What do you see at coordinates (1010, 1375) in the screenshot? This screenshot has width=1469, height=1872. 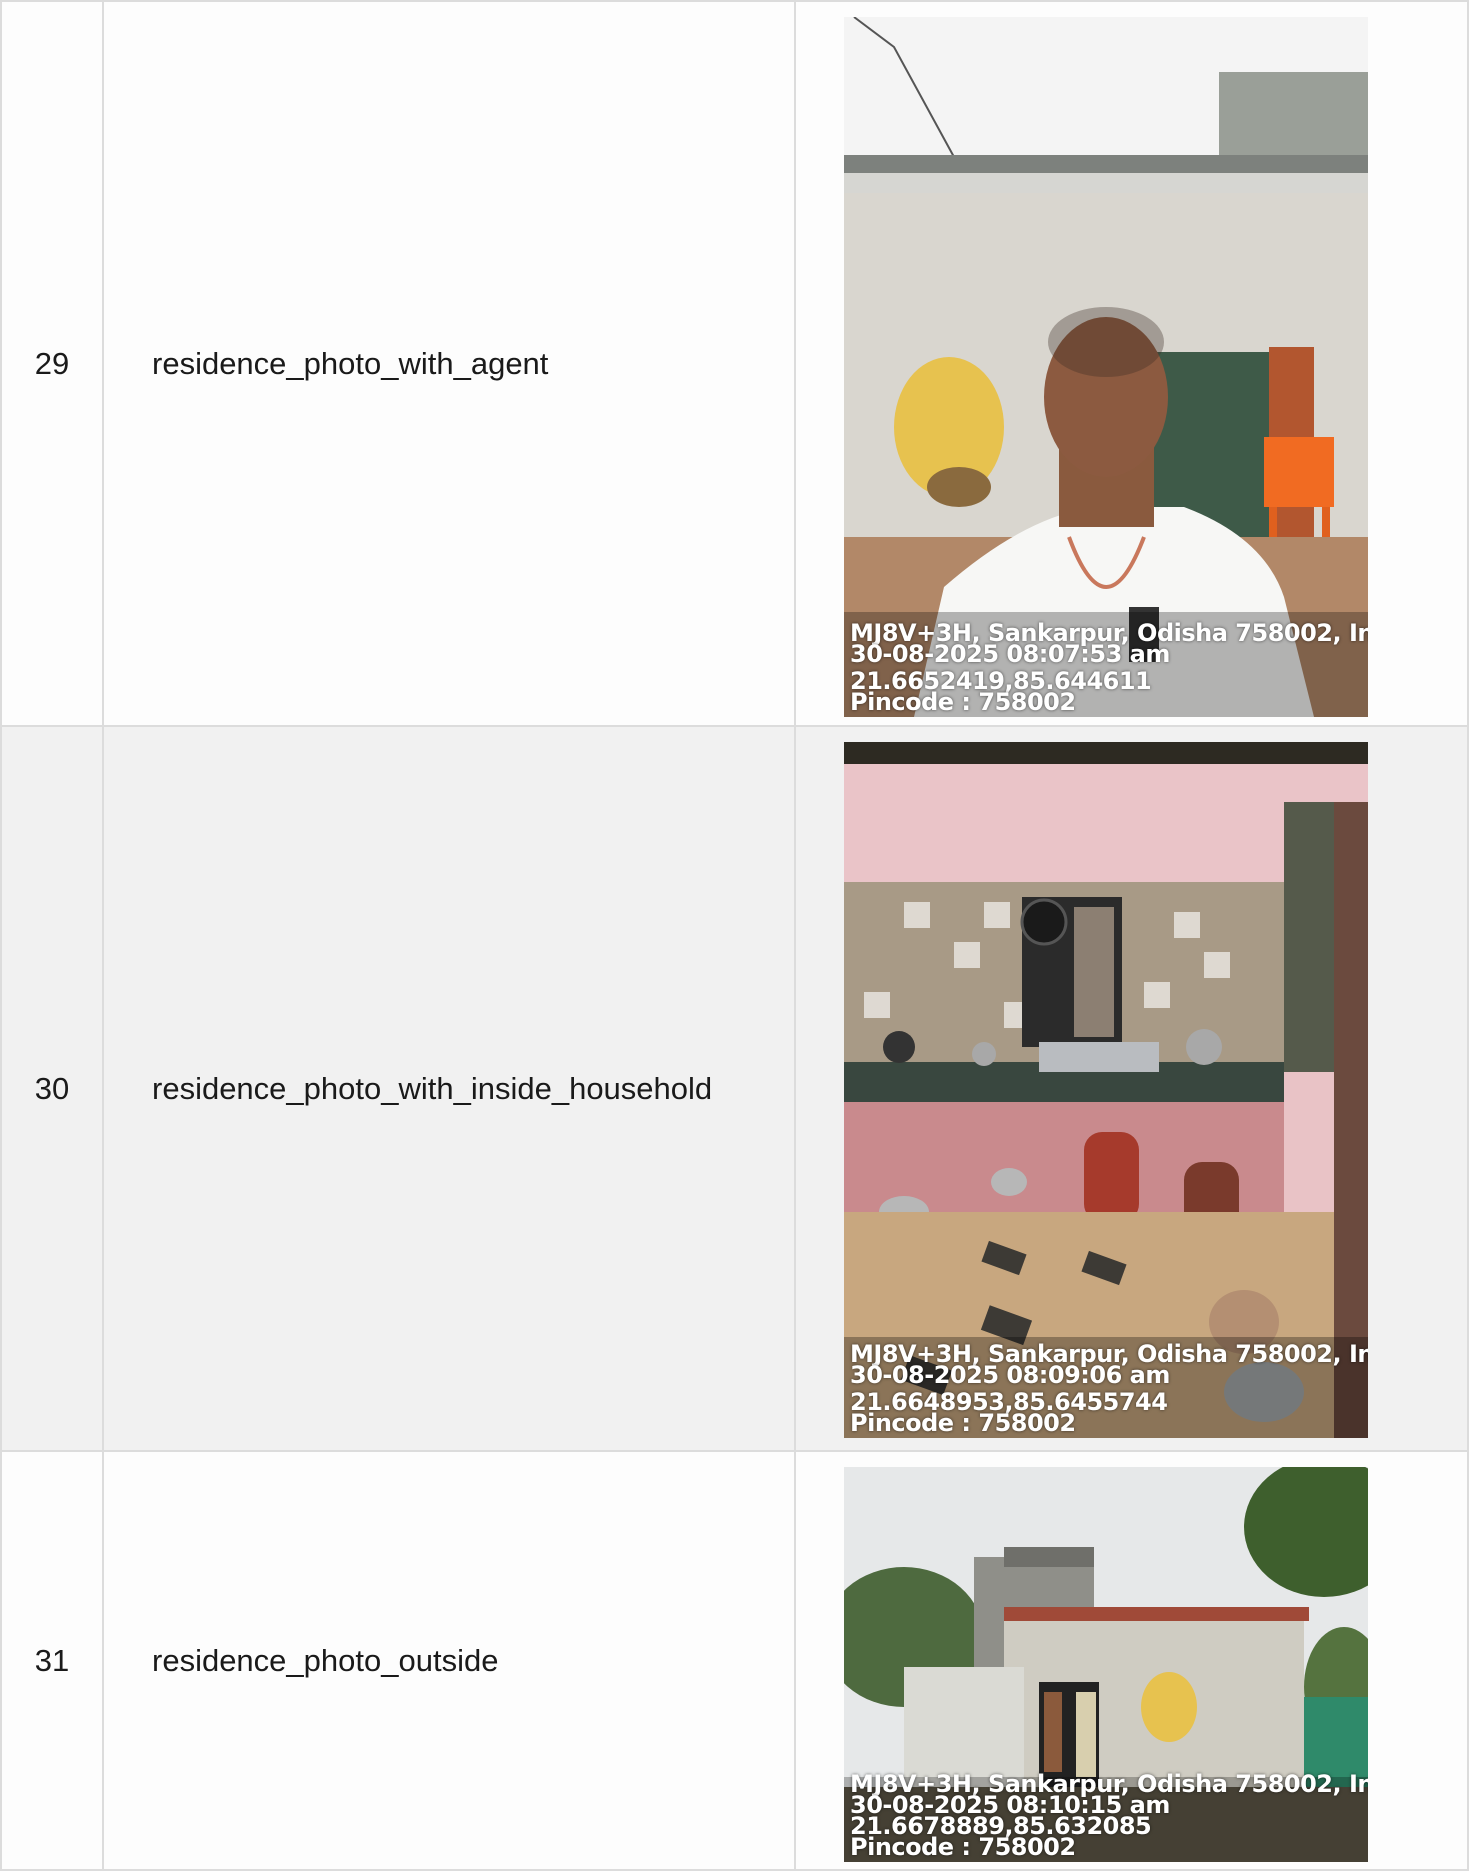 I see `stamp-datetime: 30-08-2025 08:09:06 am` at bounding box center [1010, 1375].